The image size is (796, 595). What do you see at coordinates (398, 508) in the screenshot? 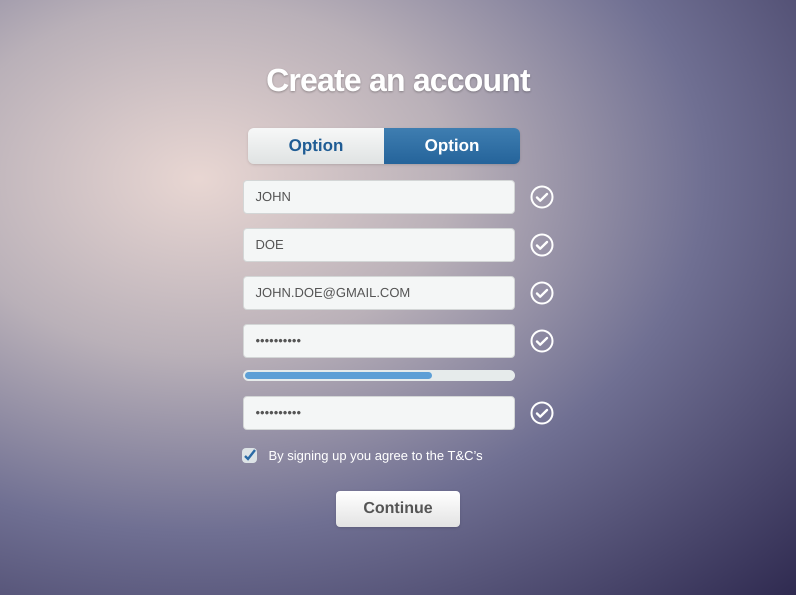
I see `continue-button: Continue` at bounding box center [398, 508].